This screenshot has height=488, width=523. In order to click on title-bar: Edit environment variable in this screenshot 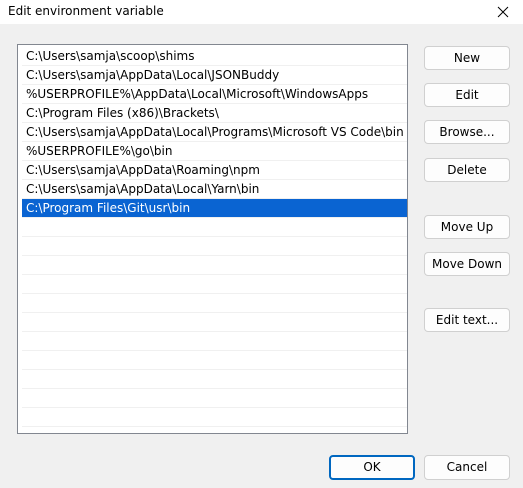, I will do `click(261, 12)`.